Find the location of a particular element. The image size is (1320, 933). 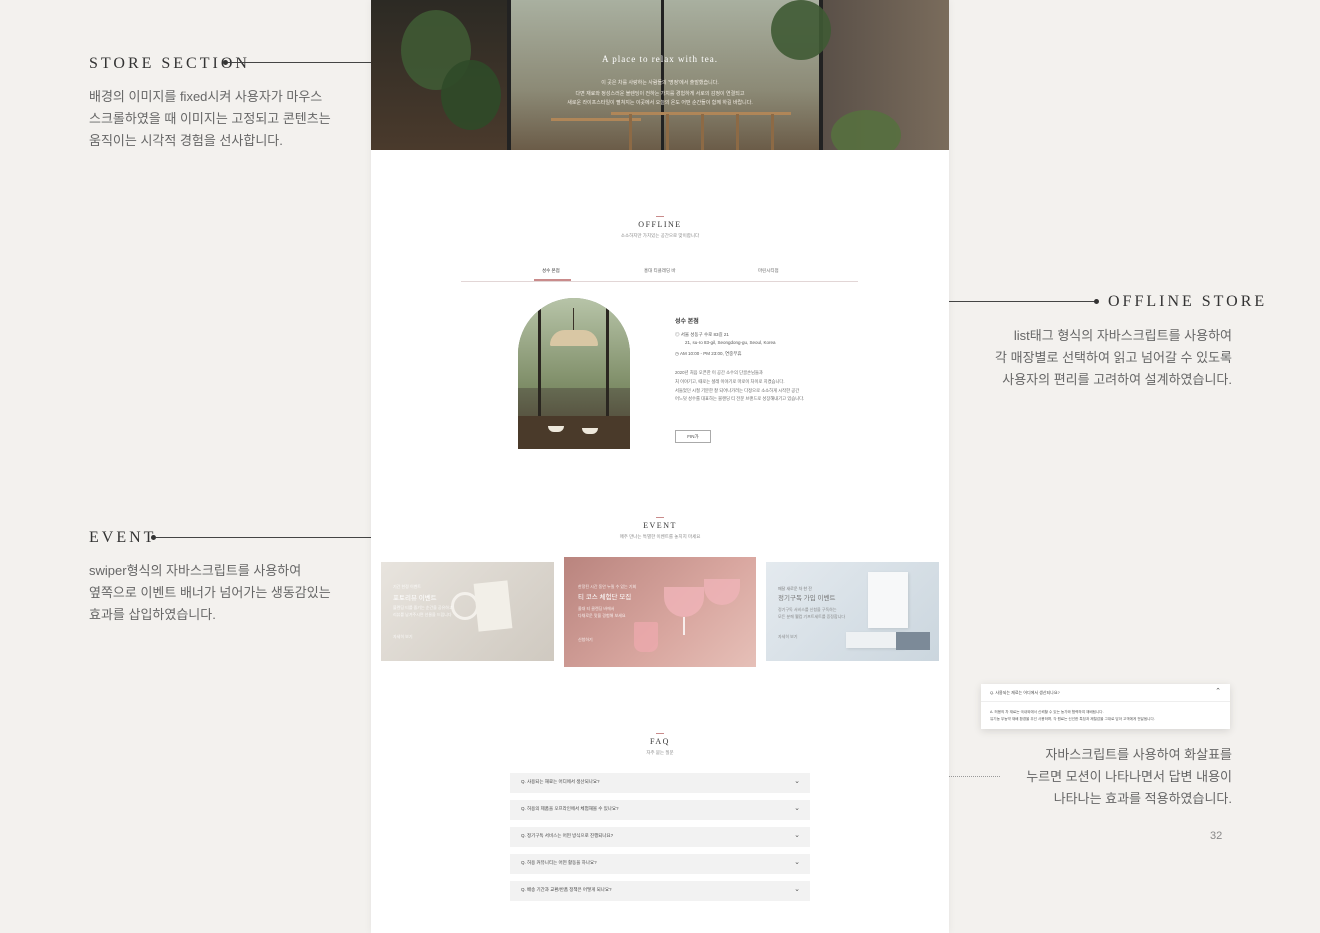

faq-section-title: FAQ is located at coordinates (660, 741).